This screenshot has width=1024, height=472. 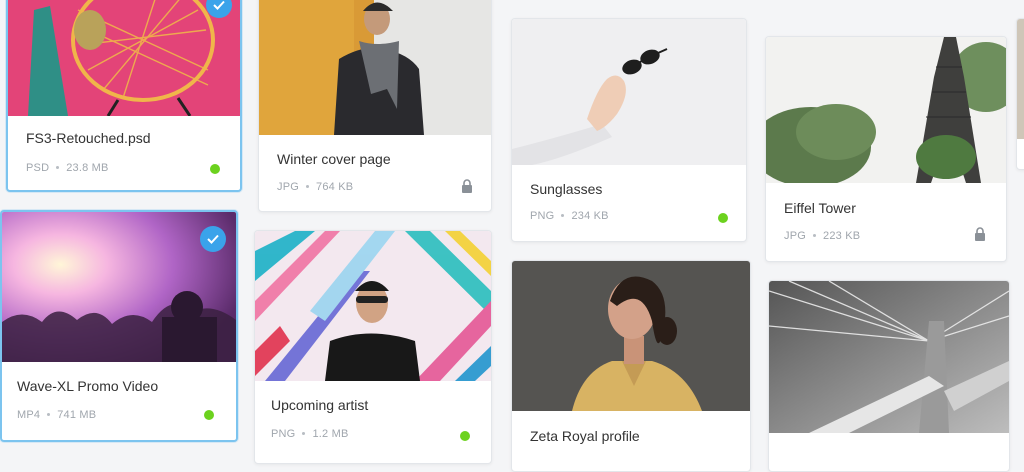 I want to click on asset-title: Upcoming artist, so click(x=320, y=405).